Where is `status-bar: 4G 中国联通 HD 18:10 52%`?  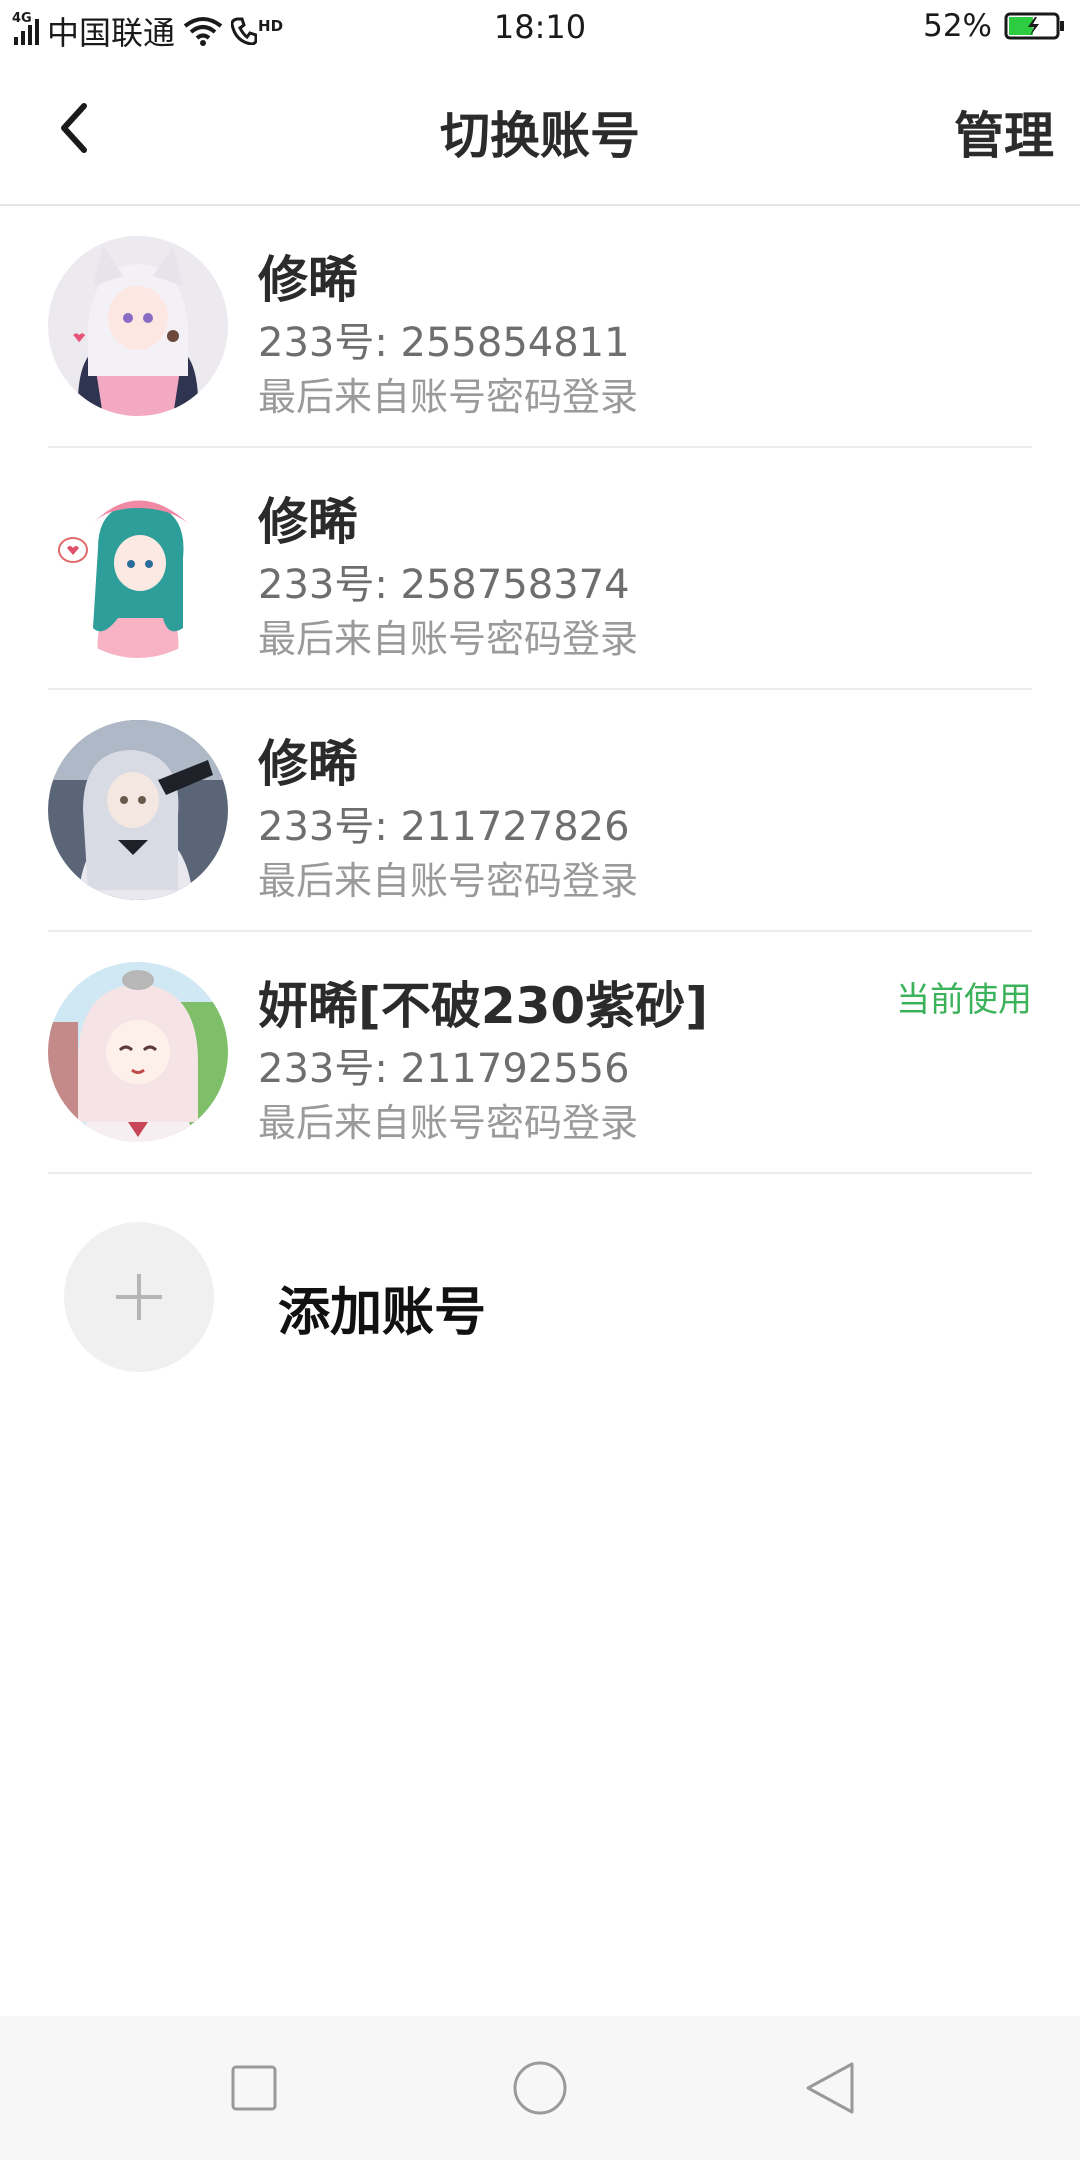
status-bar: 4G 中国联通 HD 18:10 52% is located at coordinates (540, 28).